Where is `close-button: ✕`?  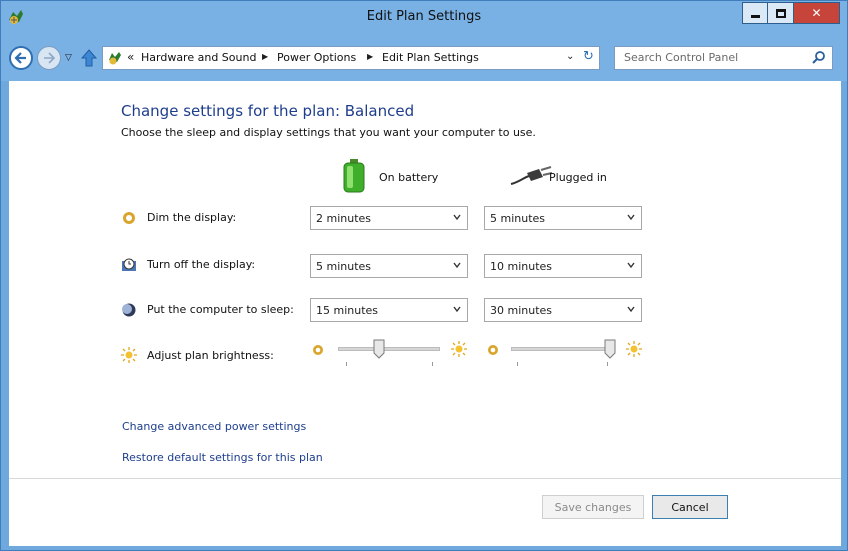
close-button: ✕ is located at coordinates (817, 13).